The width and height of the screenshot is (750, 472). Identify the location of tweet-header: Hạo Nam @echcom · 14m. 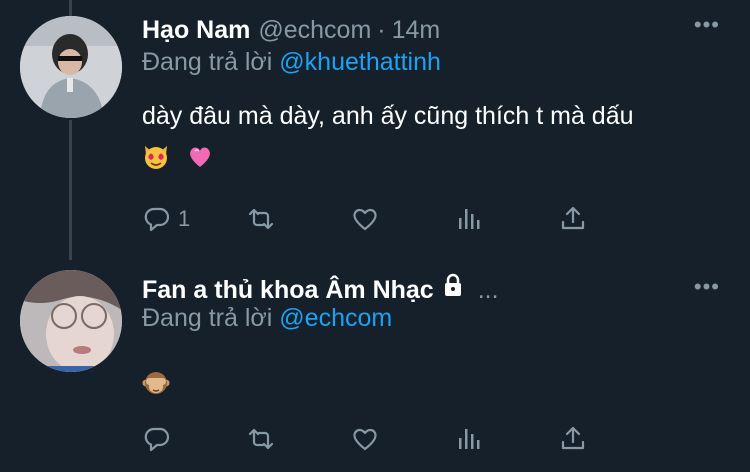
(436, 33).